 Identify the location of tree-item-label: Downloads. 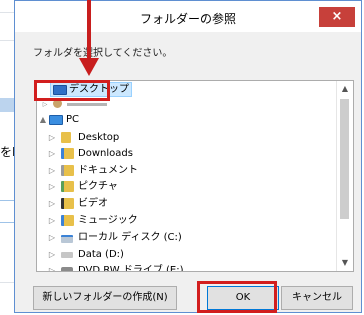
(105, 153).